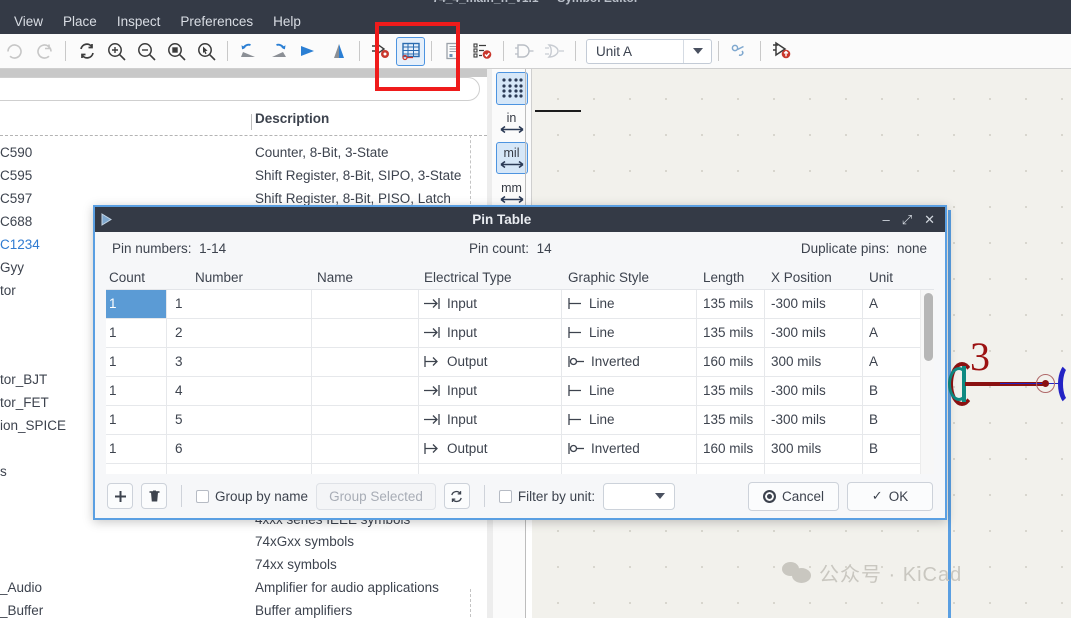 The width and height of the screenshot is (1071, 618). I want to click on column-header-name: Name, so click(335, 277).